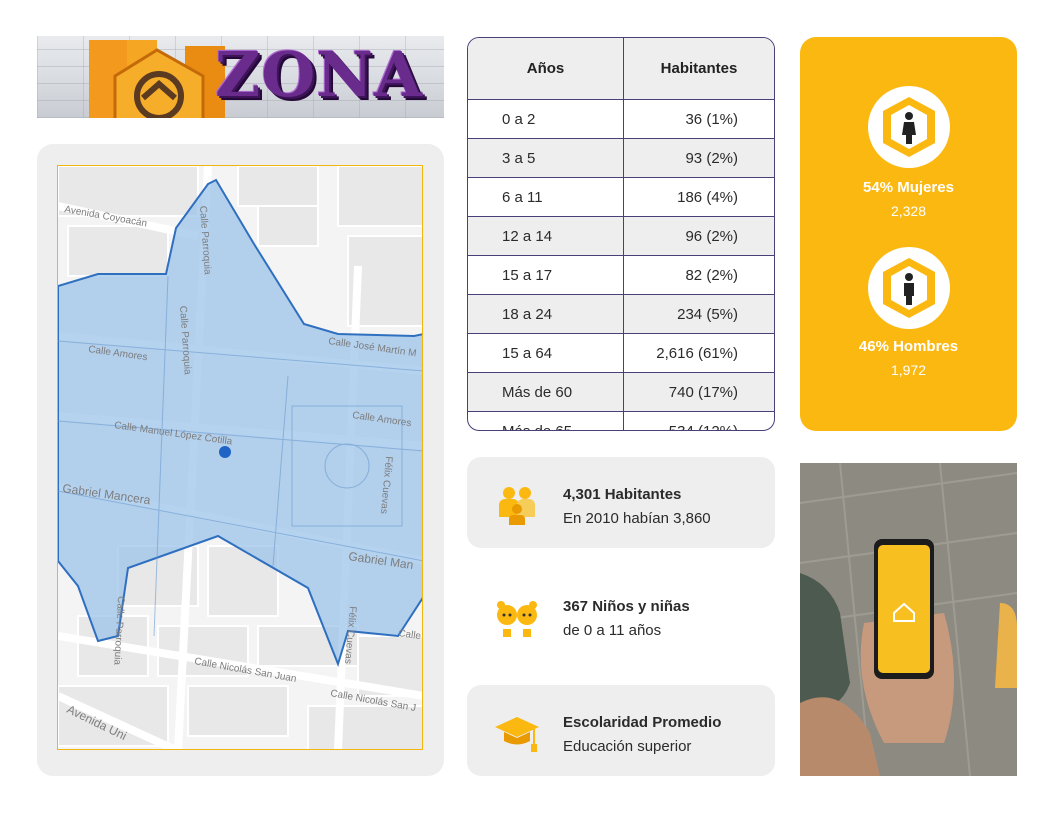  I want to click on table-row: Más de 65 534 (12%), so click(621, 420).